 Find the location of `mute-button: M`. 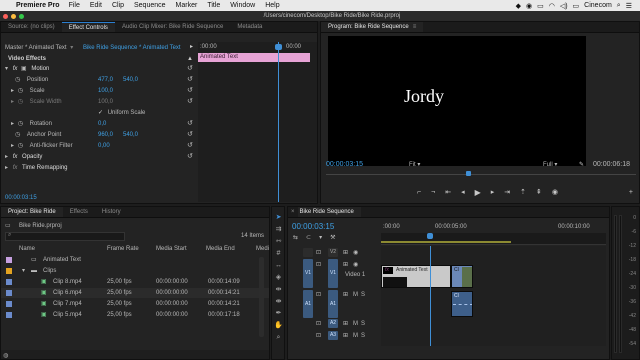

mute-button: M is located at coordinates (355, 295).